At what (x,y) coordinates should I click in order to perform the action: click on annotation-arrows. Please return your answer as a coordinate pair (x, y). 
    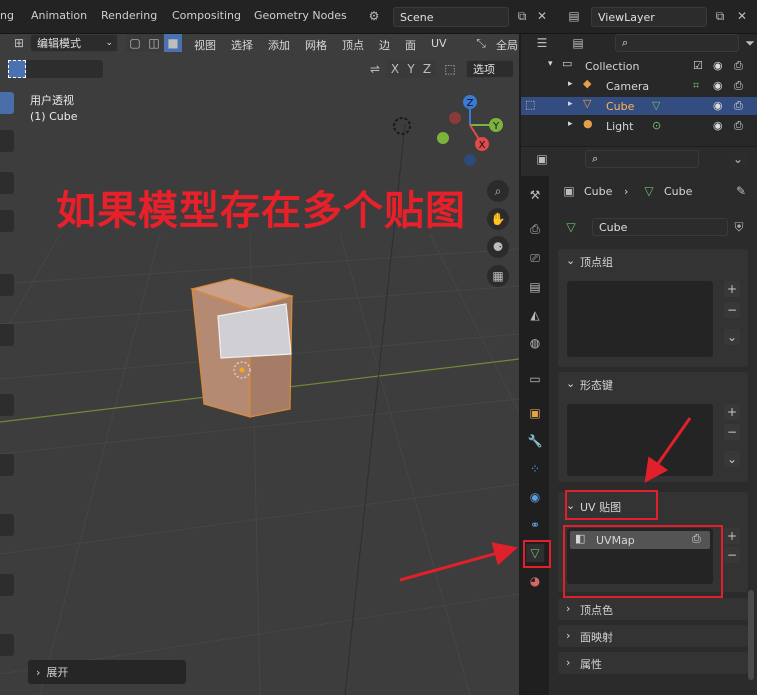
    Looking at the image, I should click on (545, 499).